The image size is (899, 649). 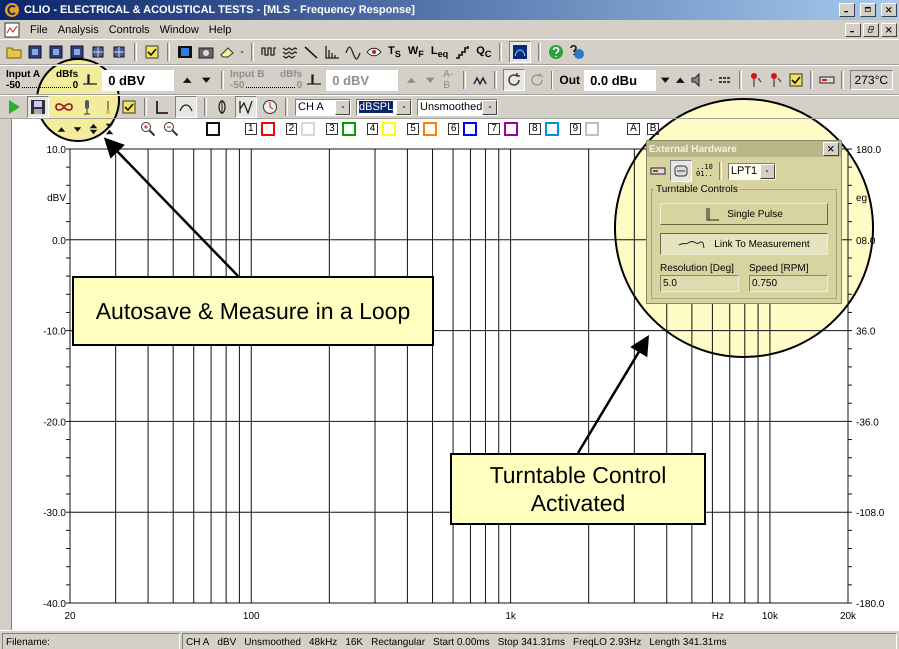 What do you see at coordinates (353, 52) in the screenshot?
I see `sine-wave-icon` at bounding box center [353, 52].